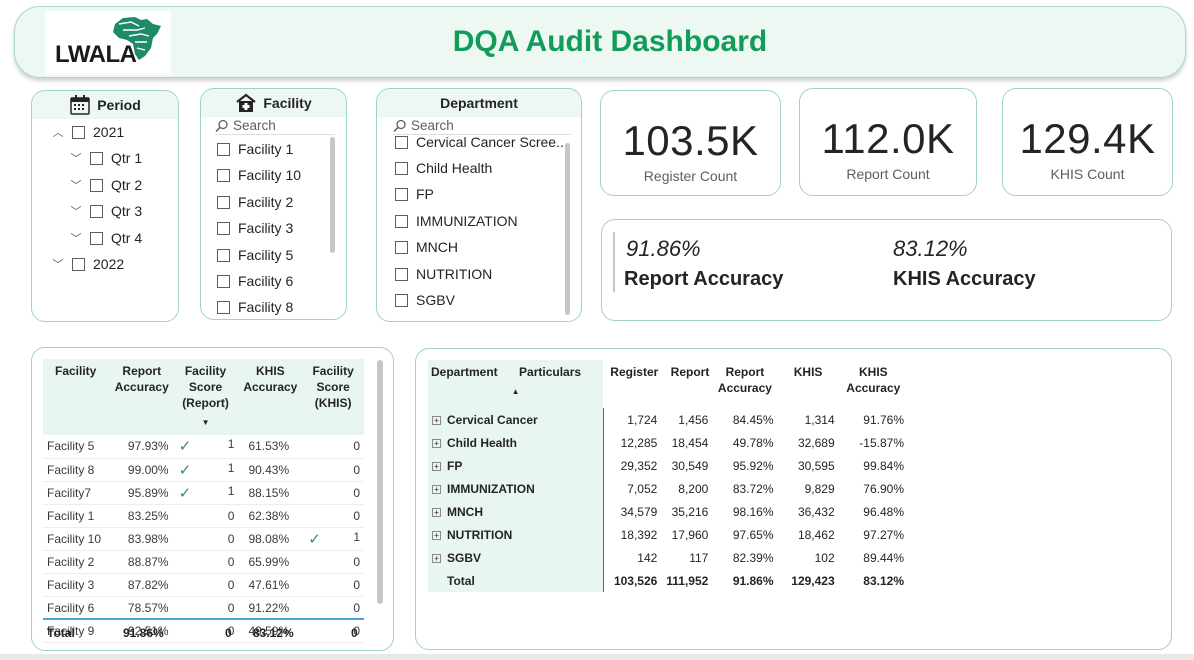  I want to click on facility-slicer-scrollbar, so click(332, 195).